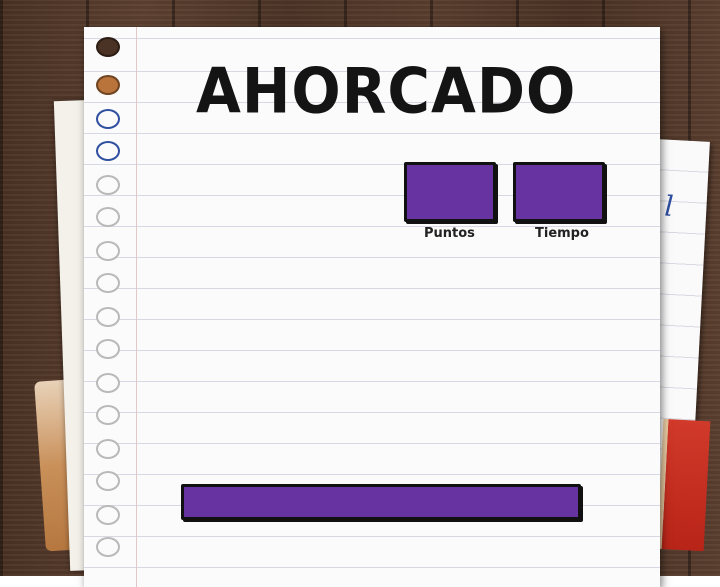 The image size is (720, 587). Describe the element at coordinates (669, 206) in the screenshot. I see `scribble-decoration: l` at that location.